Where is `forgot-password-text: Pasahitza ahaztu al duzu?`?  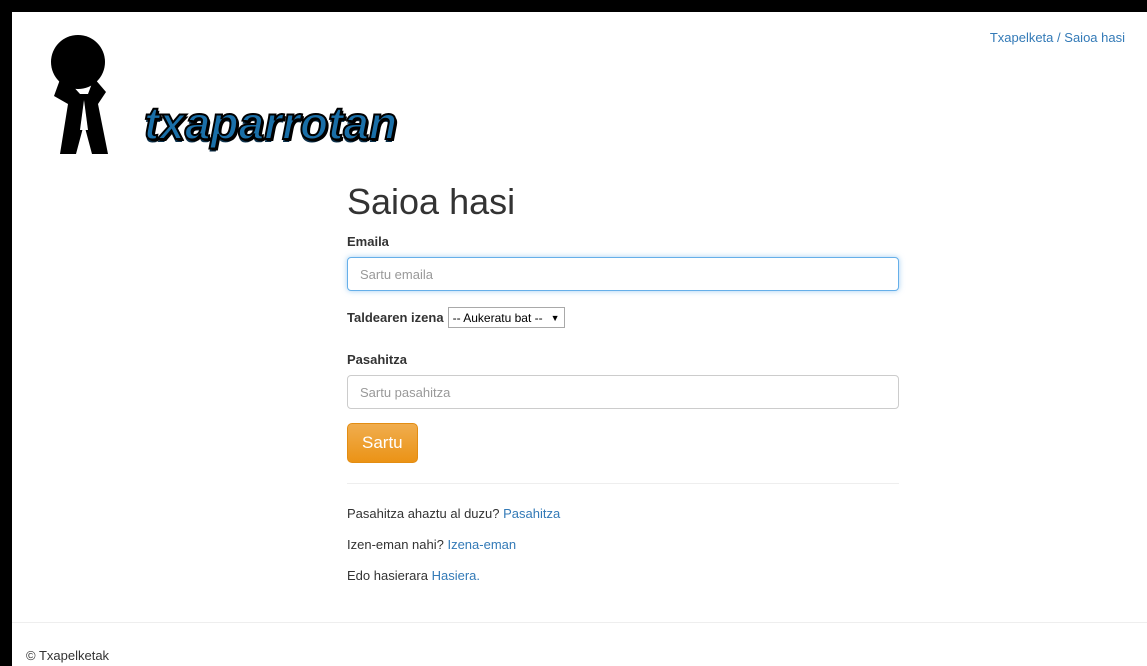
forgot-password-text: Pasahitza ahaztu al duzu? is located at coordinates (423, 513).